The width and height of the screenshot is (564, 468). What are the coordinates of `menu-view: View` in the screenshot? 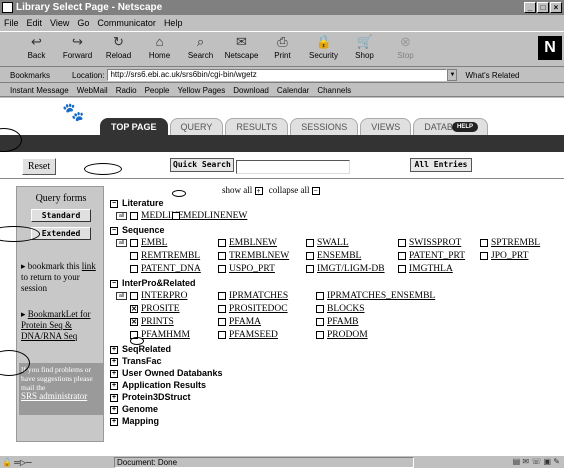 It's located at (59, 23).